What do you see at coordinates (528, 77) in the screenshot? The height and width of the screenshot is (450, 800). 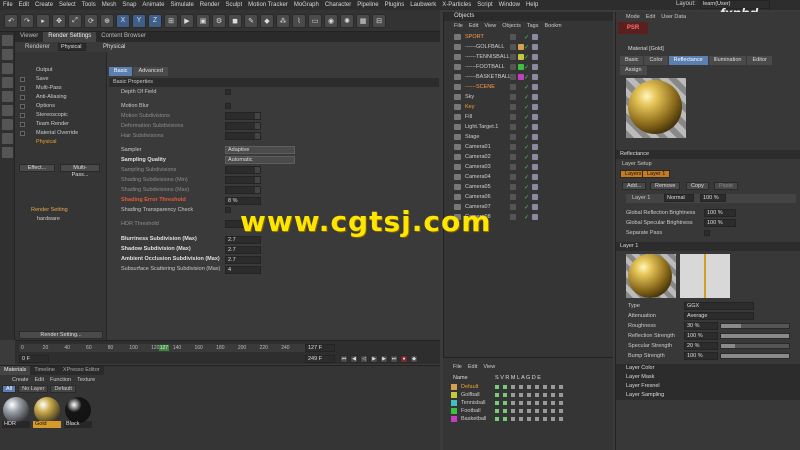 I see `object-row: ------BASKETBALL ✓` at bounding box center [528, 77].